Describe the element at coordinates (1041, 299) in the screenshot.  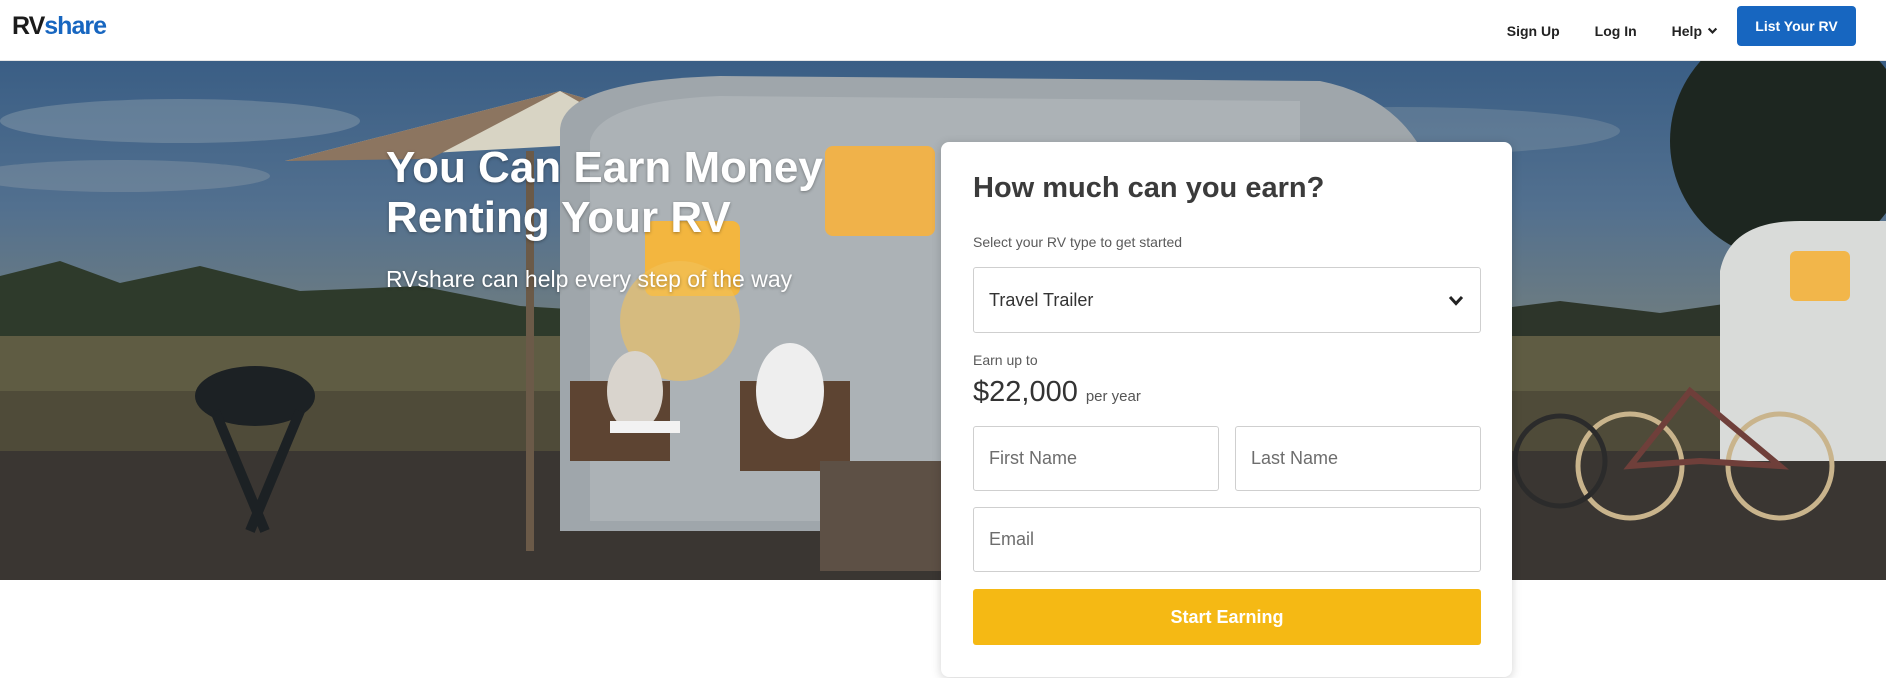
I see `rv-type-selected-value: Travel Trailer` at that location.